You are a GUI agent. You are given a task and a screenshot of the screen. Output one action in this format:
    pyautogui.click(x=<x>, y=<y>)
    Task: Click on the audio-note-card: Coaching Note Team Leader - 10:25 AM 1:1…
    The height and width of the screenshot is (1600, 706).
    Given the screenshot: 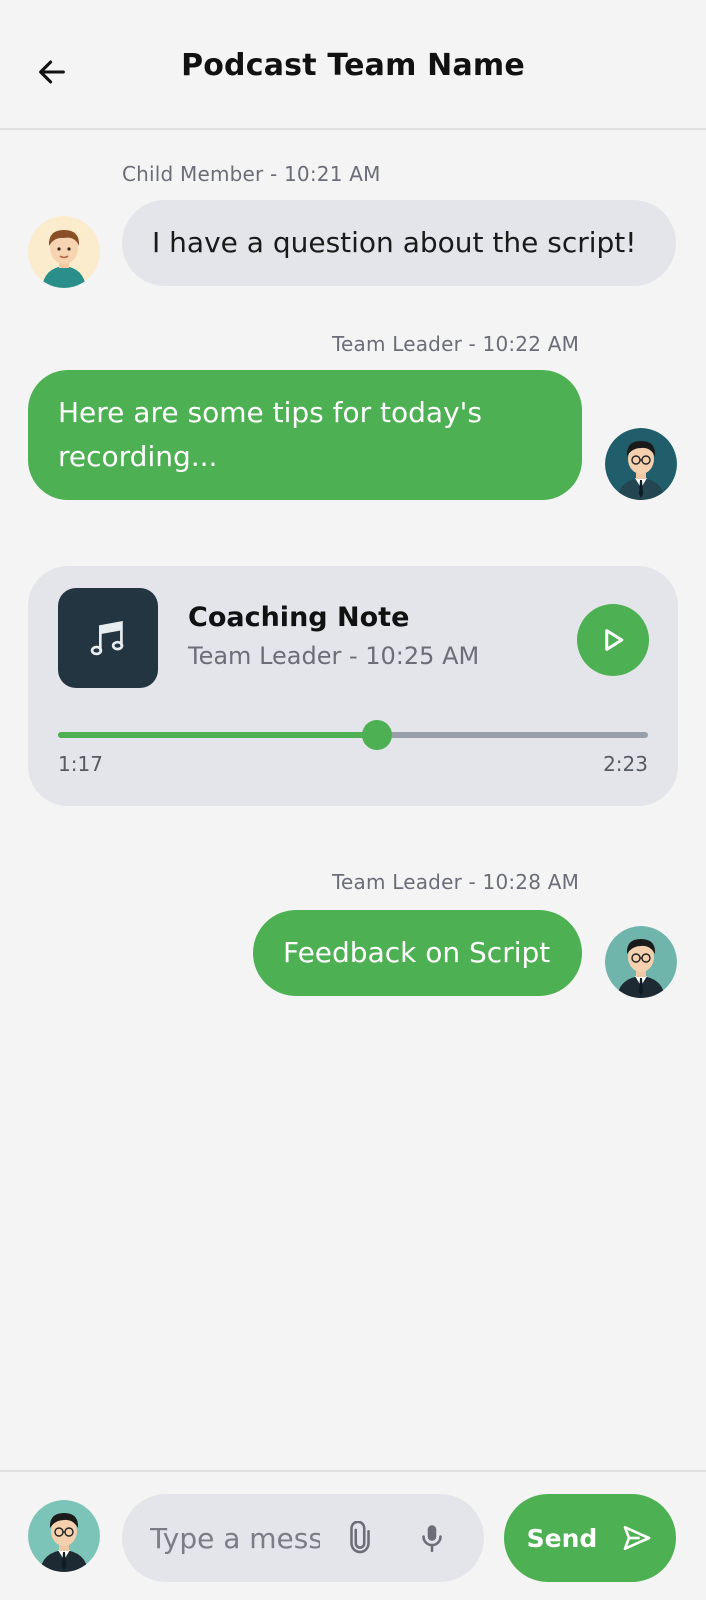 What is the action you would take?
    pyautogui.click(x=353, y=686)
    